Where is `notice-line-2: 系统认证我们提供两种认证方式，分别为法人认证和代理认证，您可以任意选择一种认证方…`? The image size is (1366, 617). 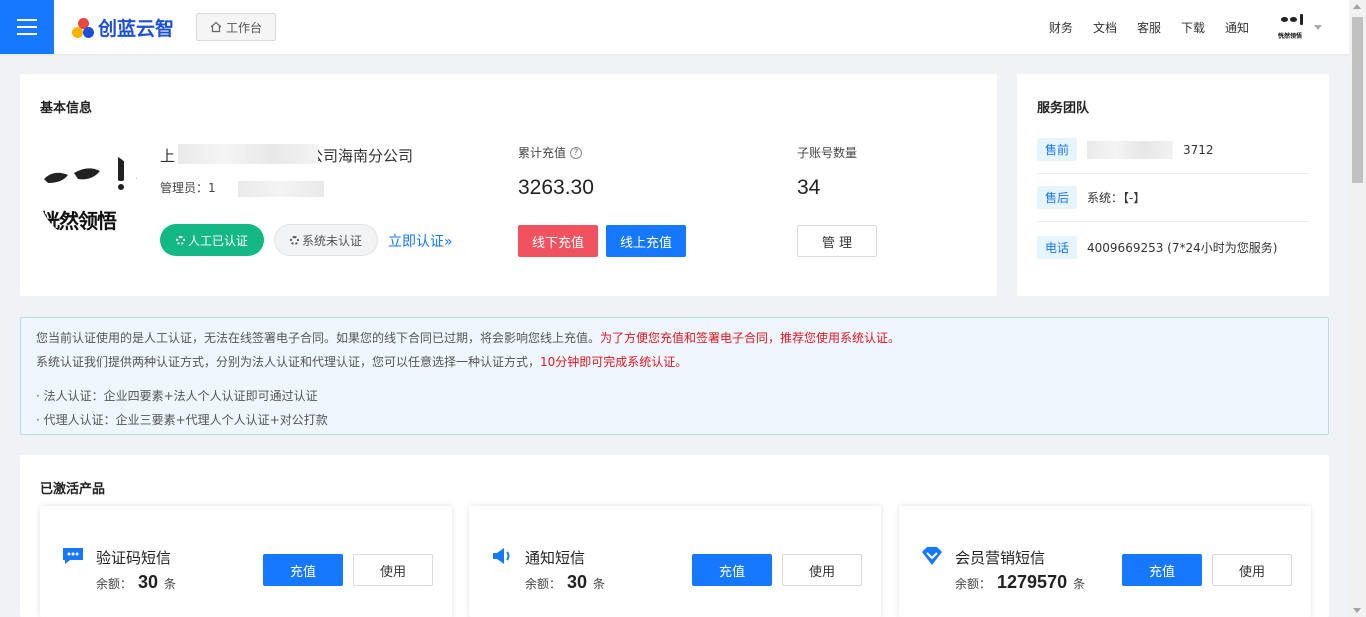 notice-line-2: 系统认证我们提供两种认证方式，分别为法人认证和代理认证，您可以任意选择一种认证方… is located at coordinates (361, 361).